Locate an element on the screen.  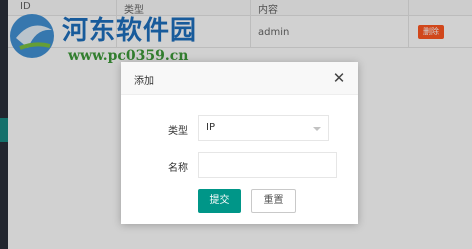
name-input is located at coordinates (267, 165).